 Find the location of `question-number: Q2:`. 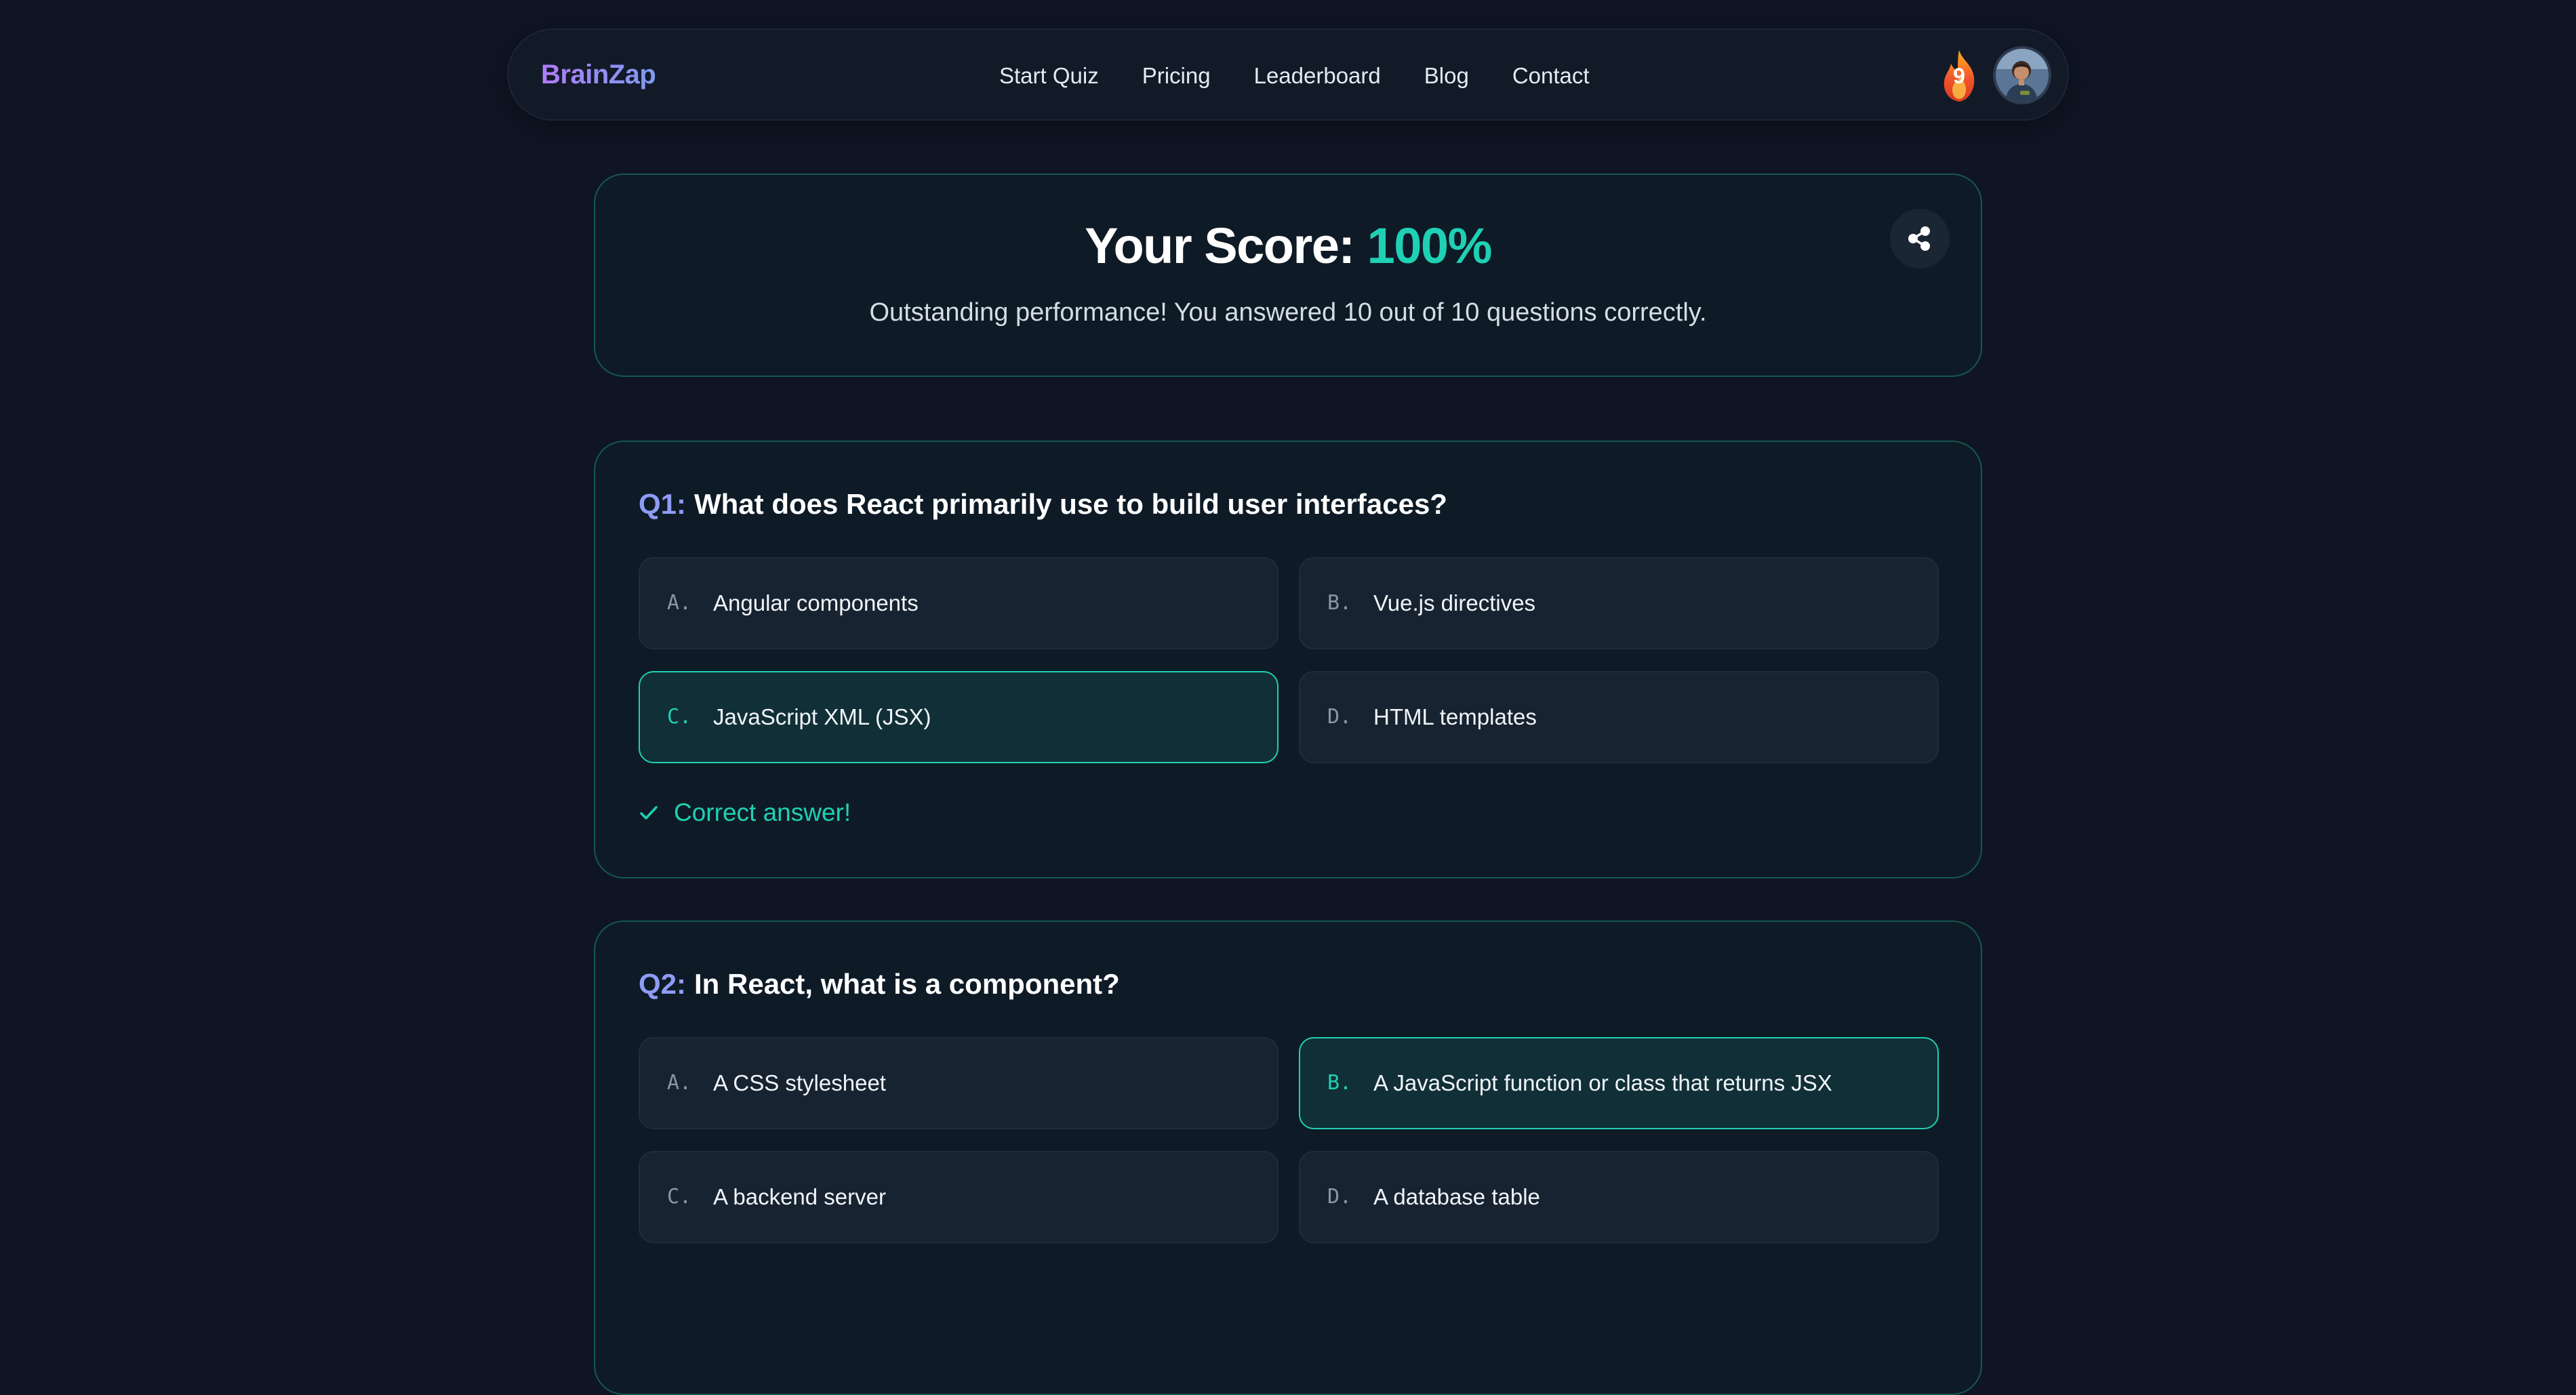

question-number: Q2: is located at coordinates (663, 984).